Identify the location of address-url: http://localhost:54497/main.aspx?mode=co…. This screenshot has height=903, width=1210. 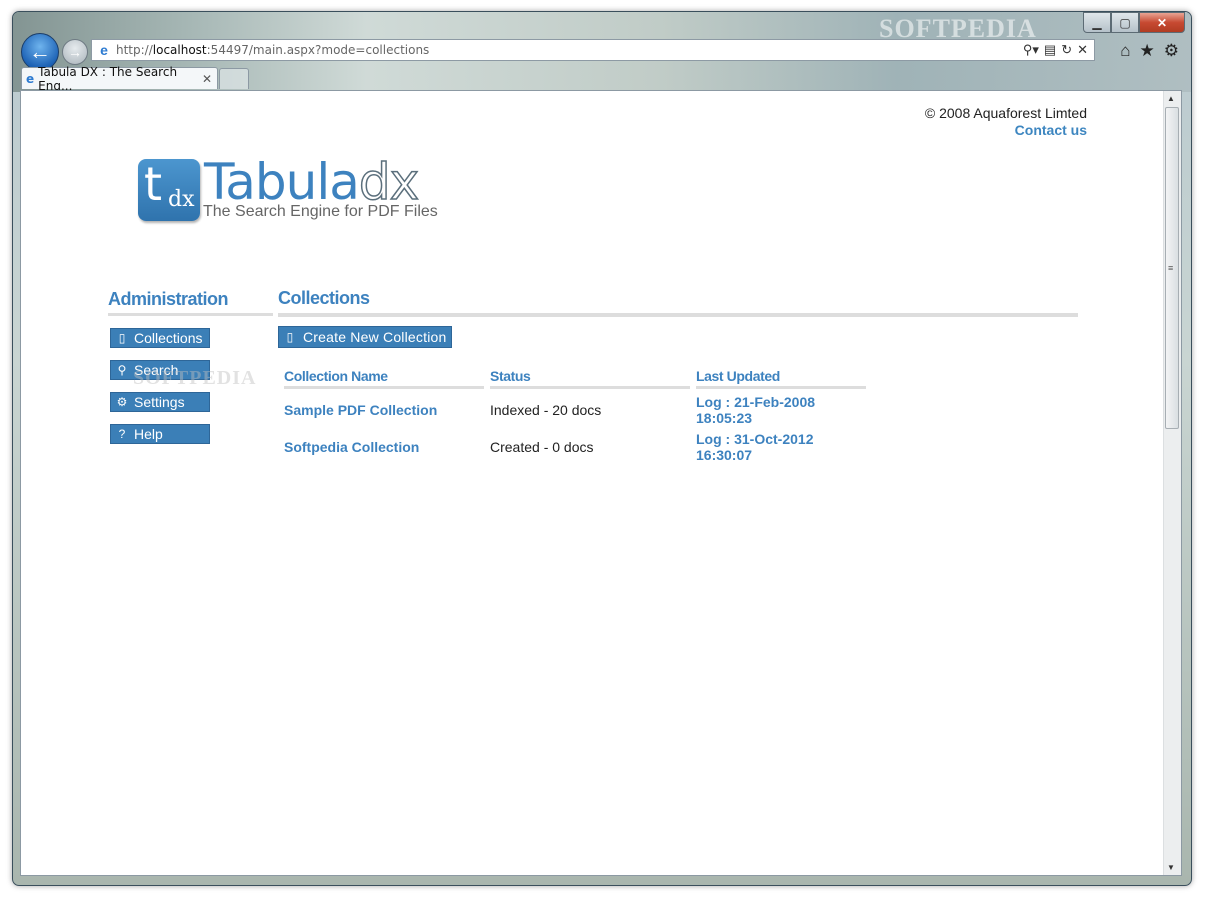
(272, 50).